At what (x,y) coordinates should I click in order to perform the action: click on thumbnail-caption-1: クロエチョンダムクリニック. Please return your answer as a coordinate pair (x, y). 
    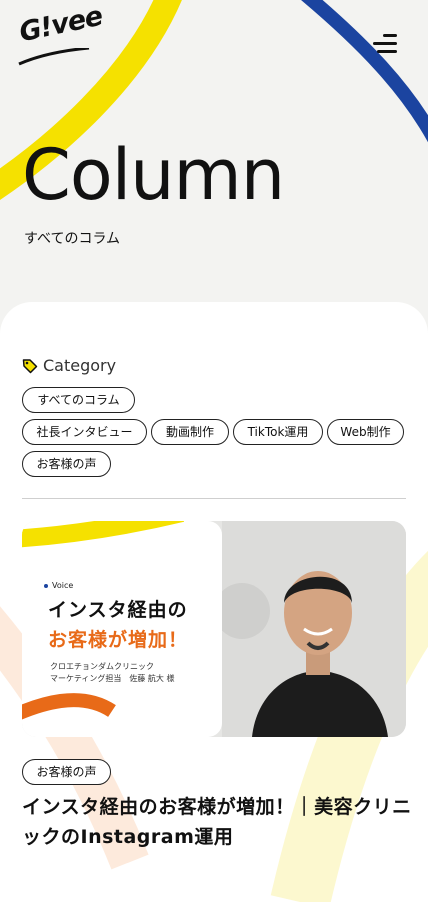
    Looking at the image, I should click on (102, 666).